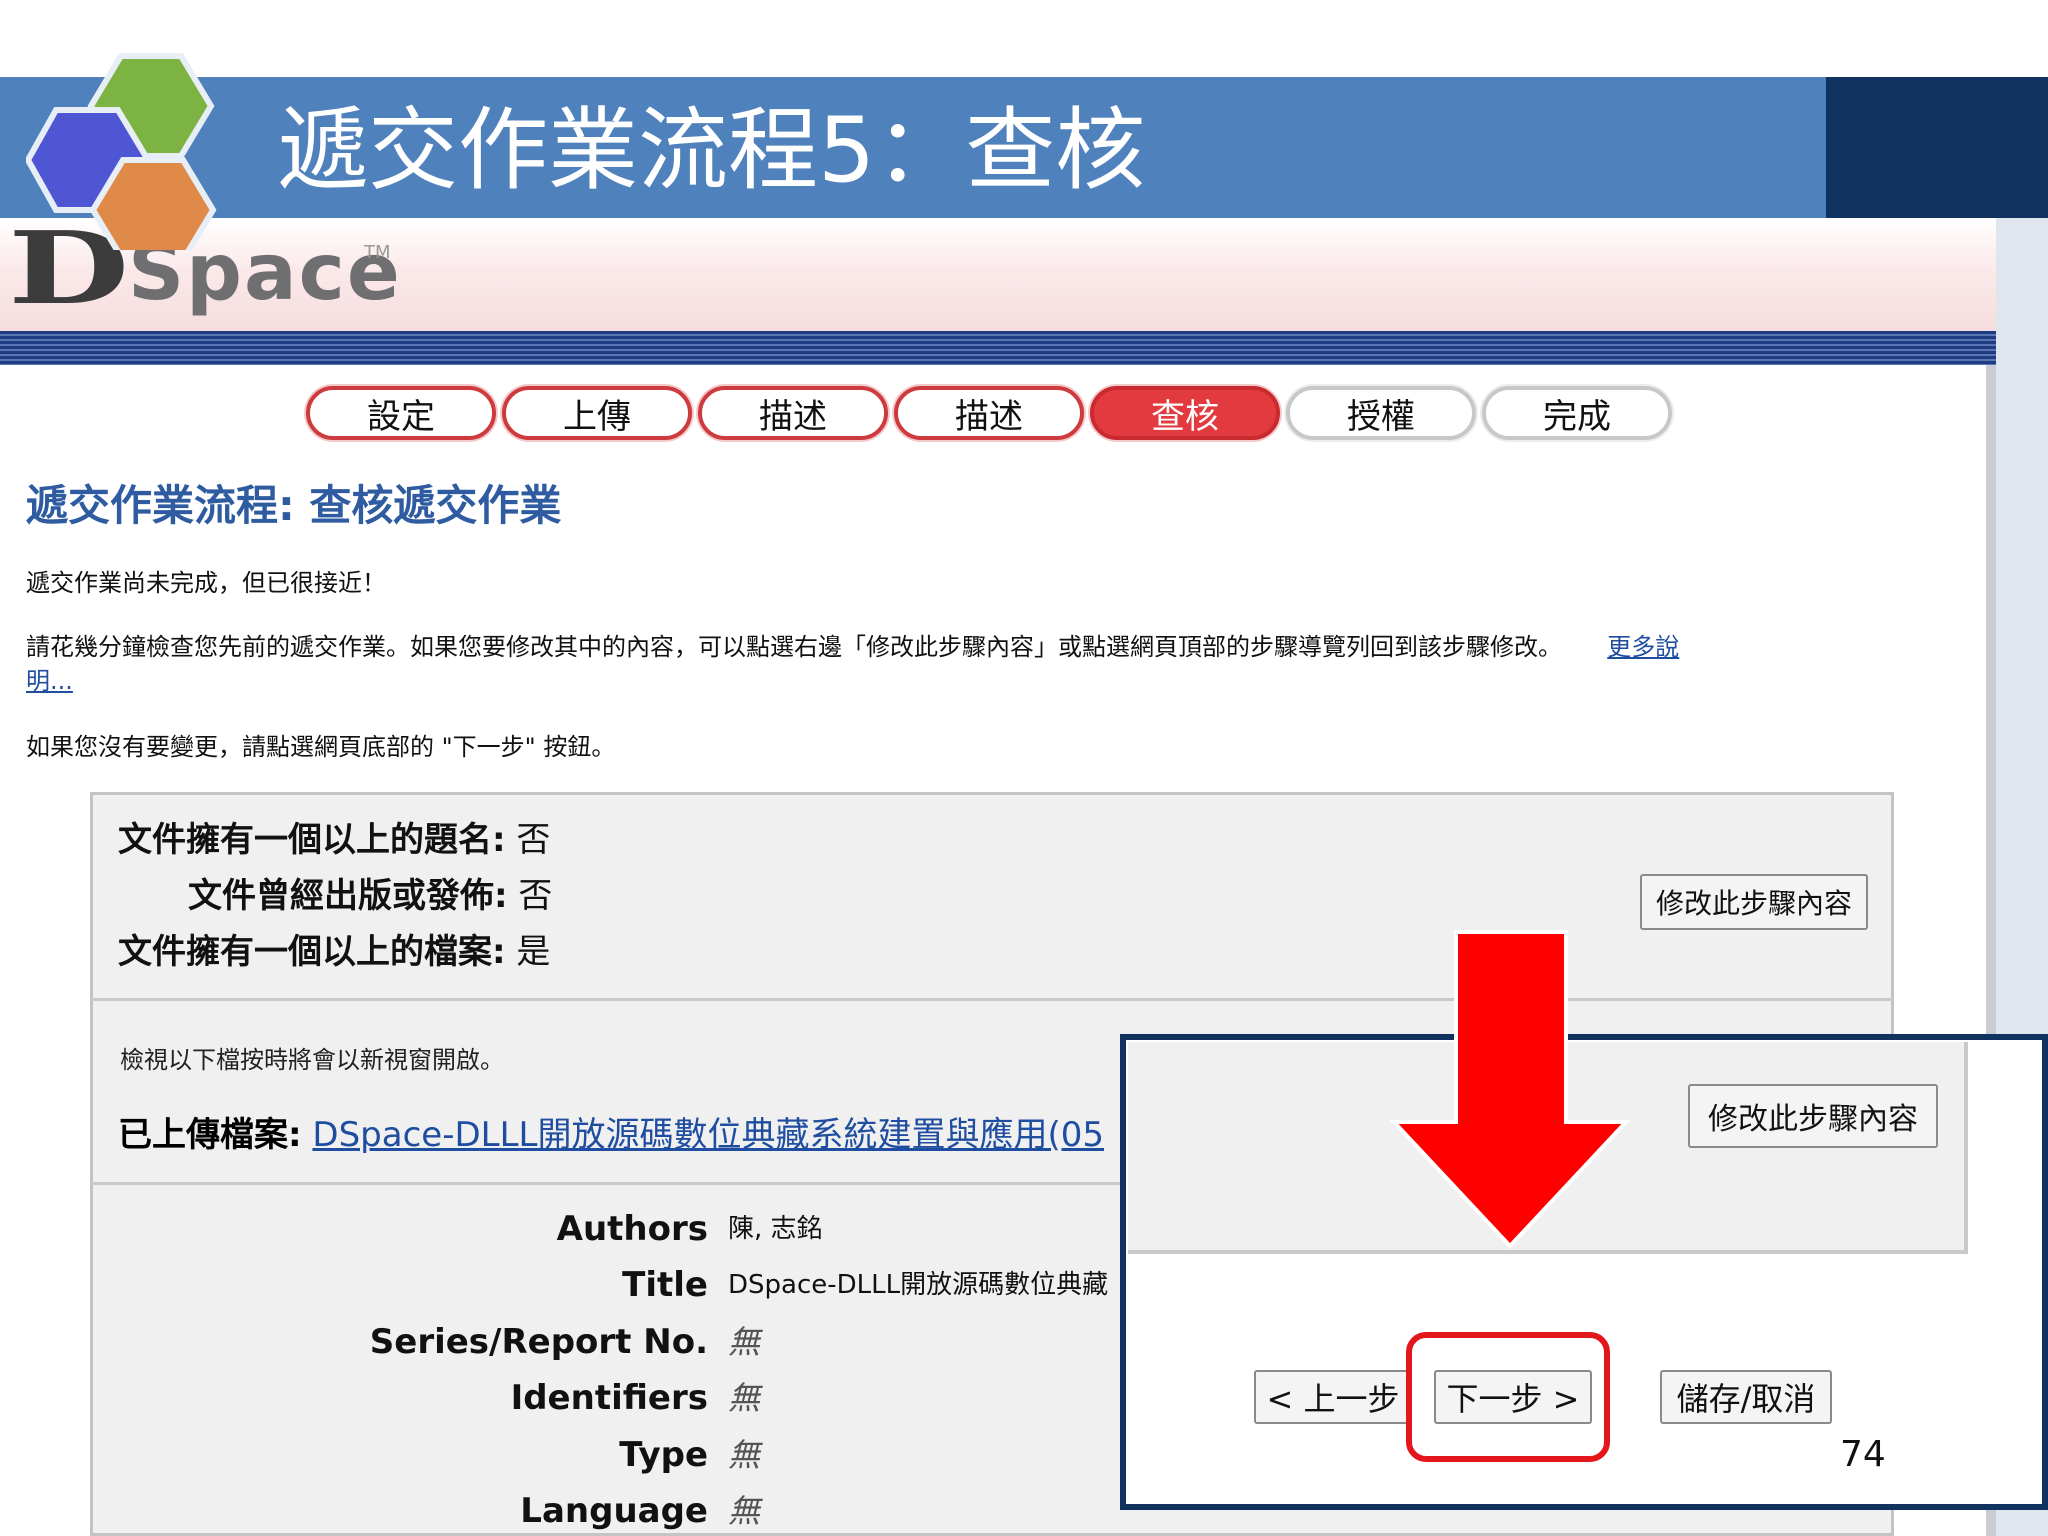 This screenshot has width=2048, height=1536. What do you see at coordinates (1746, 1397) in the screenshot?
I see `save-cancel-button: 儲存/取消` at bounding box center [1746, 1397].